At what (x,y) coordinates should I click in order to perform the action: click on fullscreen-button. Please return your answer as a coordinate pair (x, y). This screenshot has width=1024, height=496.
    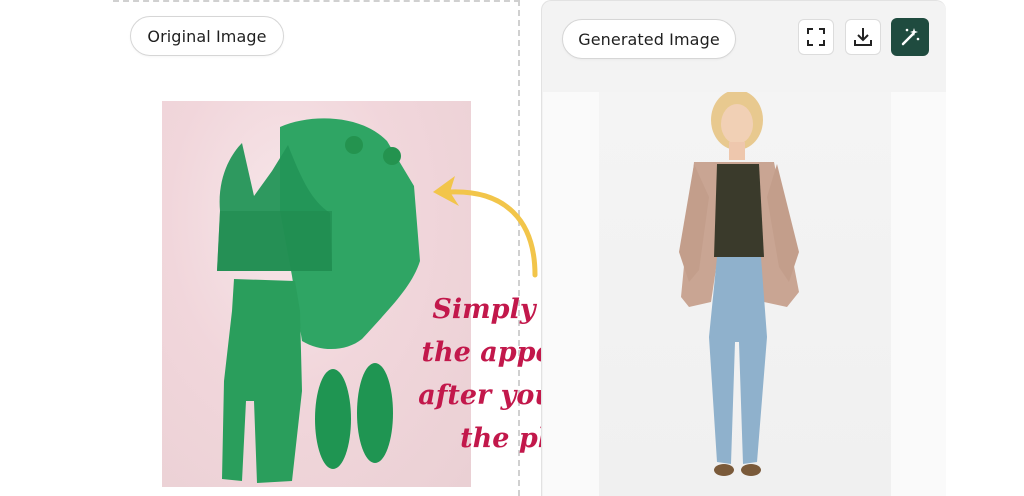
    Looking at the image, I should click on (816, 37).